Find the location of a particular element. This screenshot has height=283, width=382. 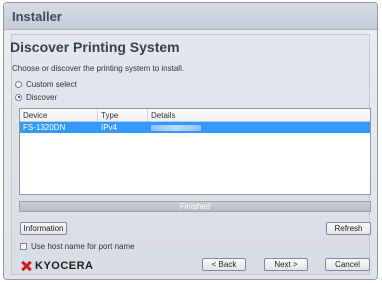

type-cell: IPv4 is located at coordinates (109, 127).